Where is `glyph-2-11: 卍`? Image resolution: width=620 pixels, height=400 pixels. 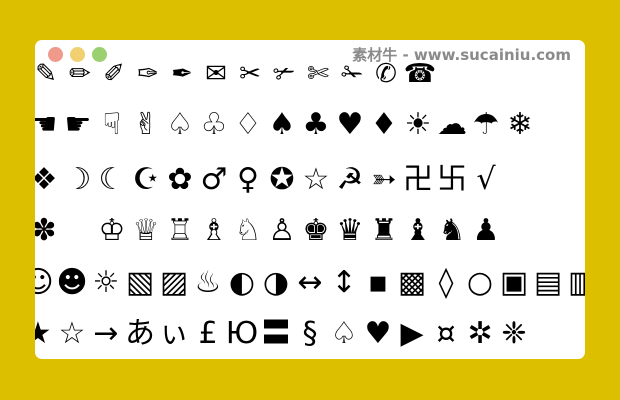 glyph-2-11: 卍 is located at coordinates (418, 179).